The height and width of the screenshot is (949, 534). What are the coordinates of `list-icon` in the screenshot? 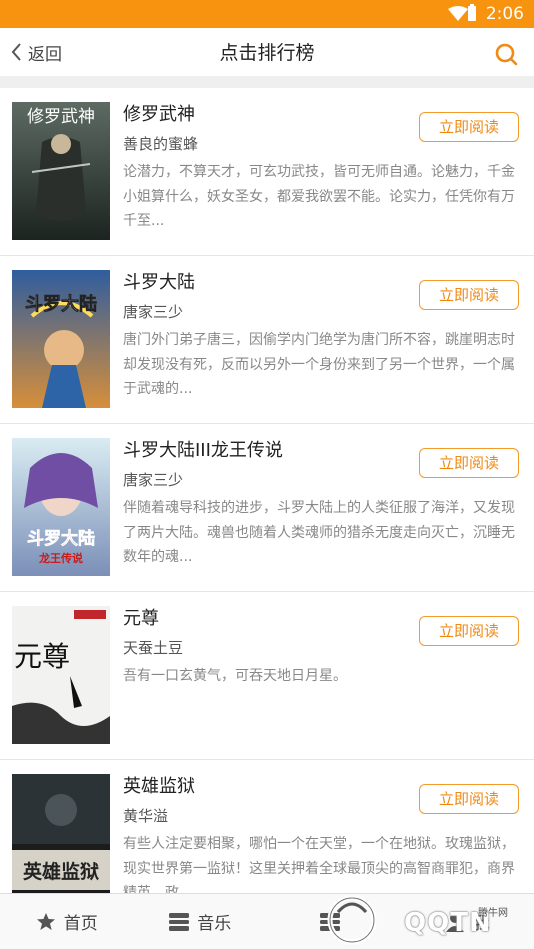 It's located at (329, 921).